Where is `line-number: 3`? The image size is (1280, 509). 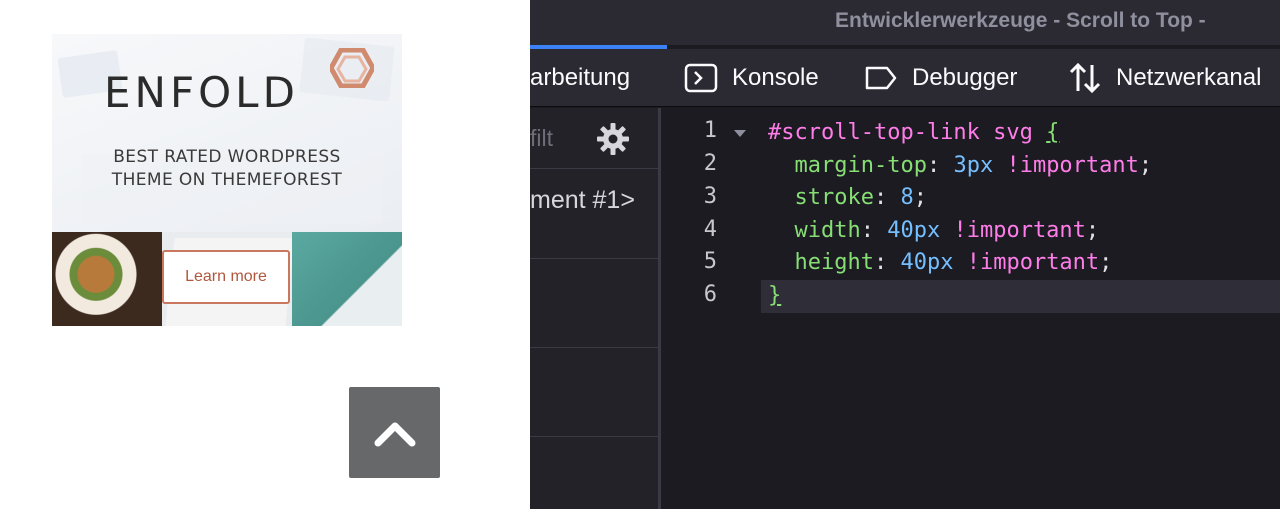 line-number: 3 is located at coordinates (710, 196).